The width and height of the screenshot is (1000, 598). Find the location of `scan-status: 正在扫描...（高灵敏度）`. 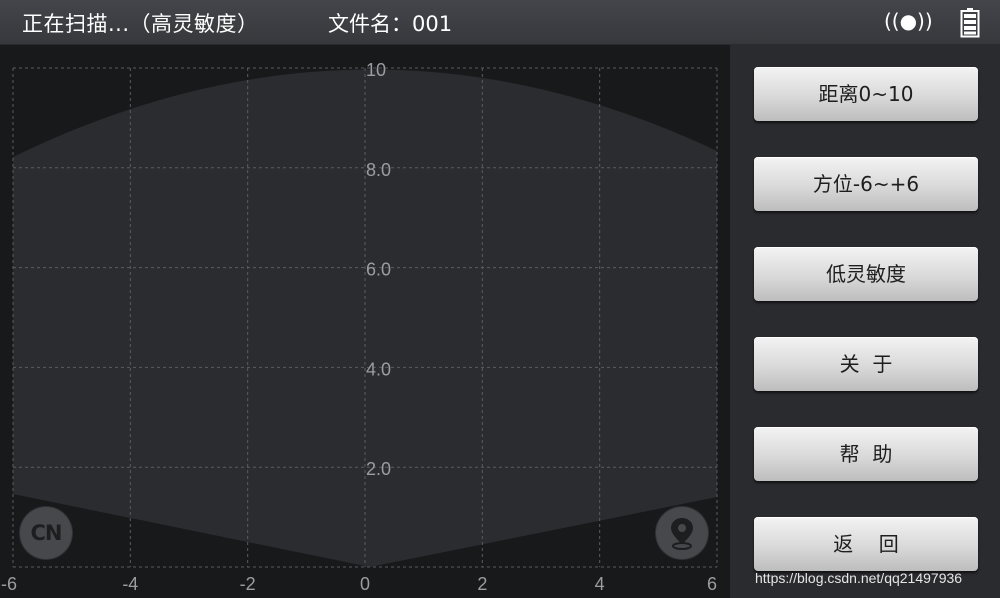

scan-status: 正在扫描...（高灵敏度） is located at coordinates (140, 24).